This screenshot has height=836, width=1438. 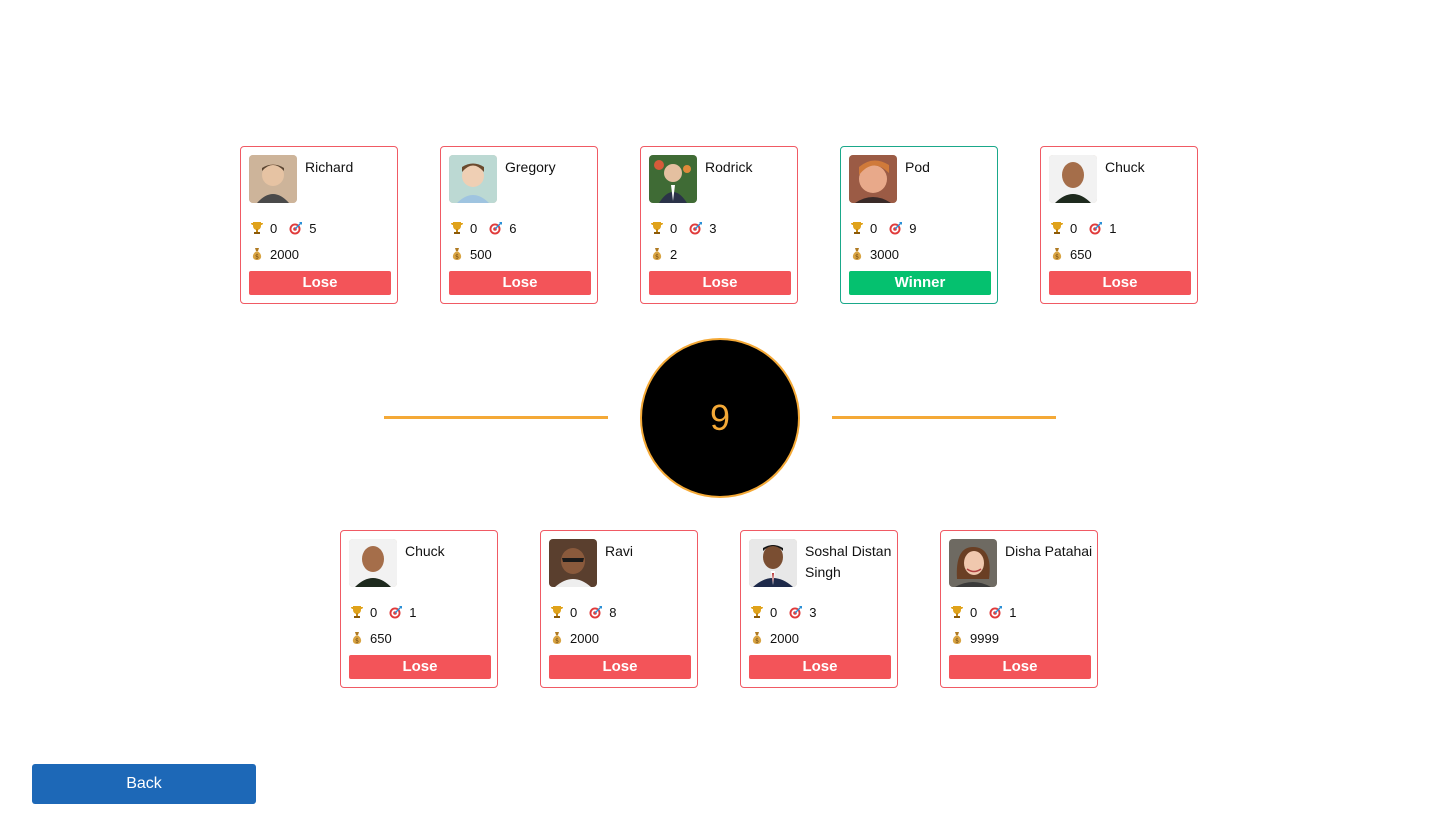 What do you see at coordinates (919, 225) in the screenshot?
I see `player-card-winner: Pod 0 9 $ 3000 Winner` at bounding box center [919, 225].